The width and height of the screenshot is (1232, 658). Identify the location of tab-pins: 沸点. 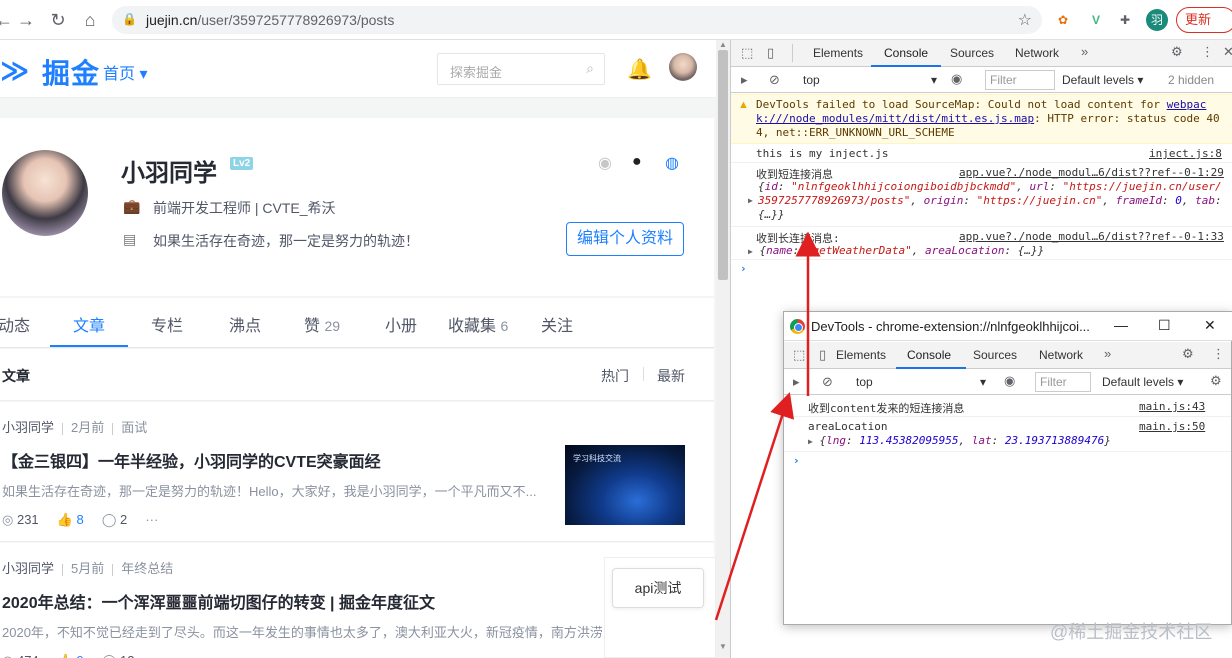
(245, 324).